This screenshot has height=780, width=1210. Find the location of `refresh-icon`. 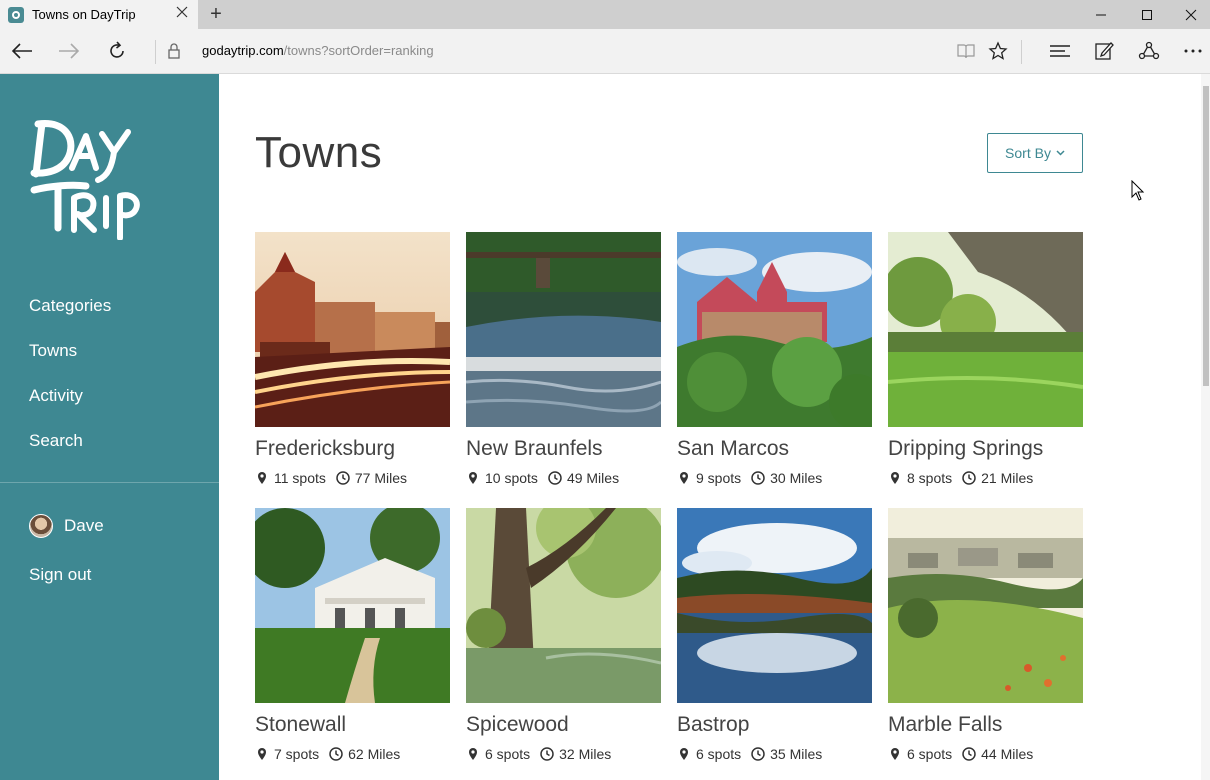

refresh-icon is located at coordinates (117, 51).